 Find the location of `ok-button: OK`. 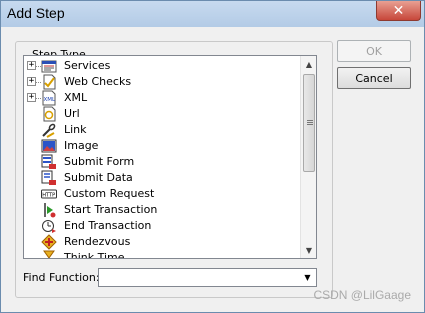

ok-button: OK is located at coordinates (374, 51).